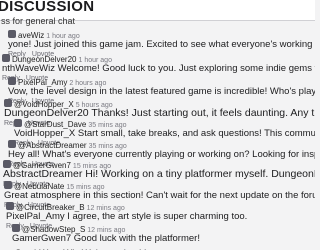 The image size is (320, 250). I want to click on comment-meta: aveWiz 1 hour ago, so click(49, 34).